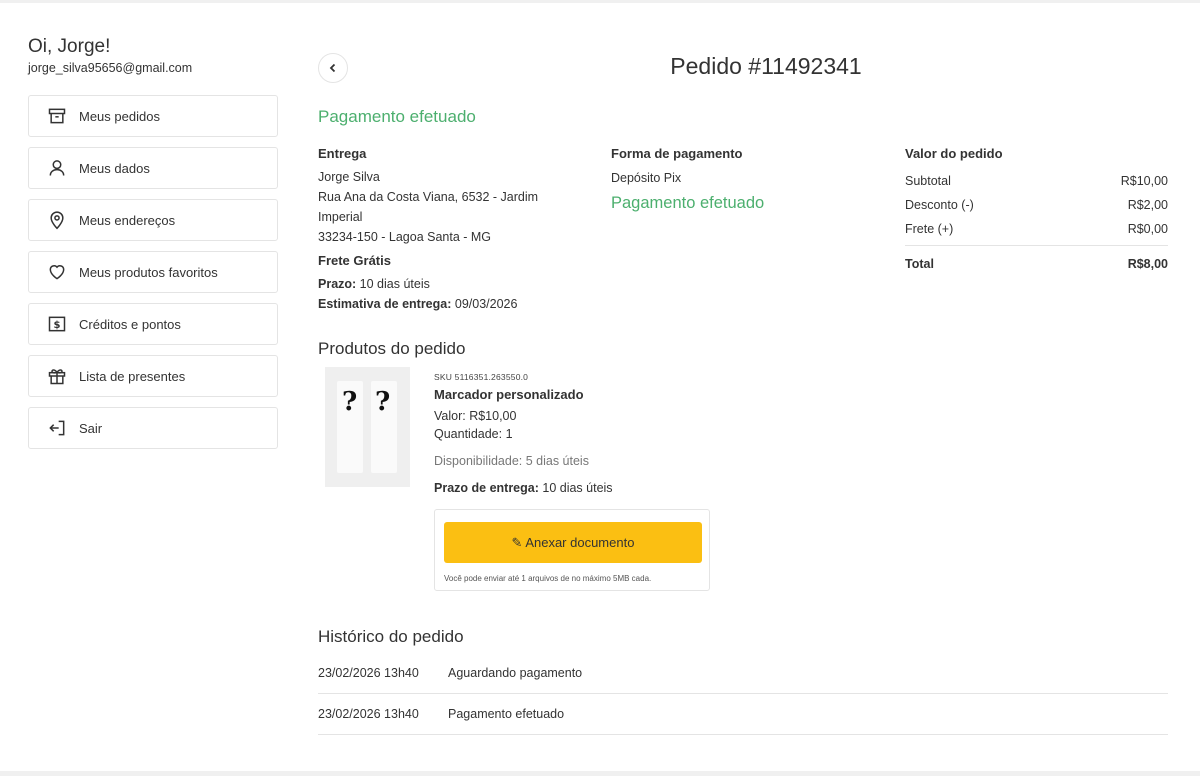 The height and width of the screenshot is (776, 1200). Describe the element at coordinates (919, 264) in the screenshot. I see `total-label: Total` at that location.